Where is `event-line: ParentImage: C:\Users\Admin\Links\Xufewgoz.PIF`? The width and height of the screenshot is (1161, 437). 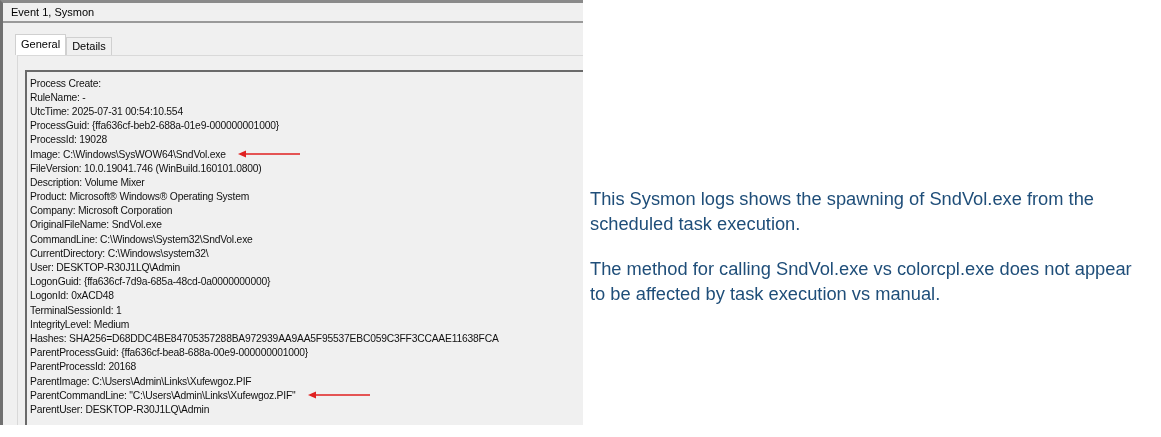 event-line: ParentImage: C:\Users\Admin\Links\Xufewgoz.PIF is located at coordinates (141, 381).